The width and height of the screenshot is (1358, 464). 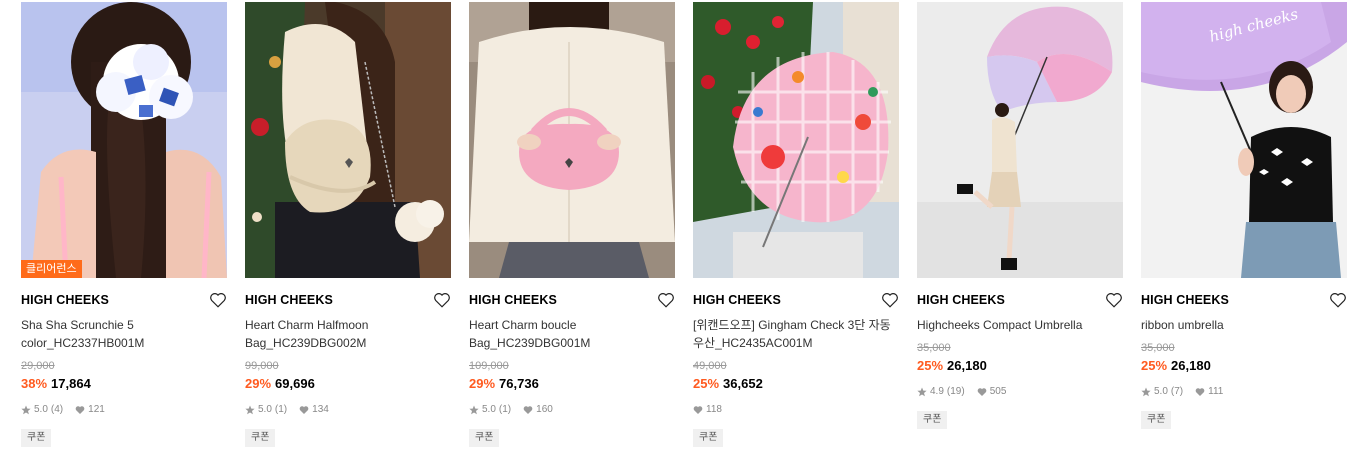 What do you see at coordinates (519, 383) in the screenshot?
I see `sale-price: 76,736` at bounding box center [519, 383].